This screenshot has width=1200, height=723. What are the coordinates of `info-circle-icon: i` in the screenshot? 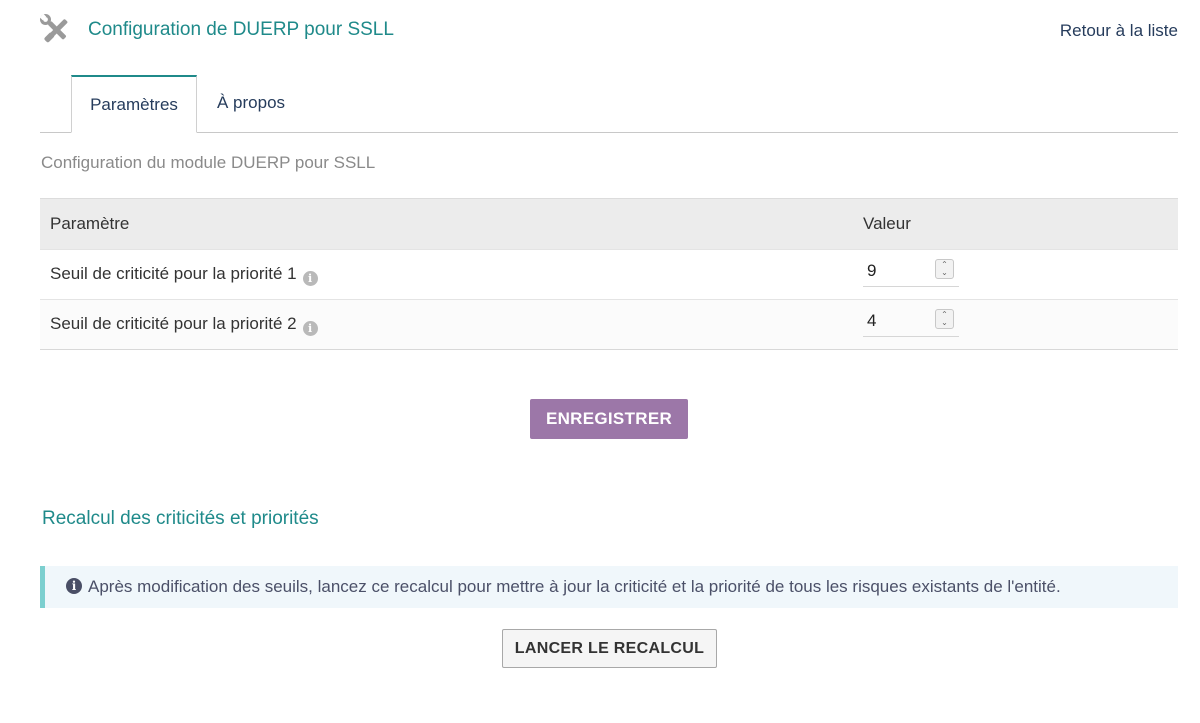 It's located at (74, 586).